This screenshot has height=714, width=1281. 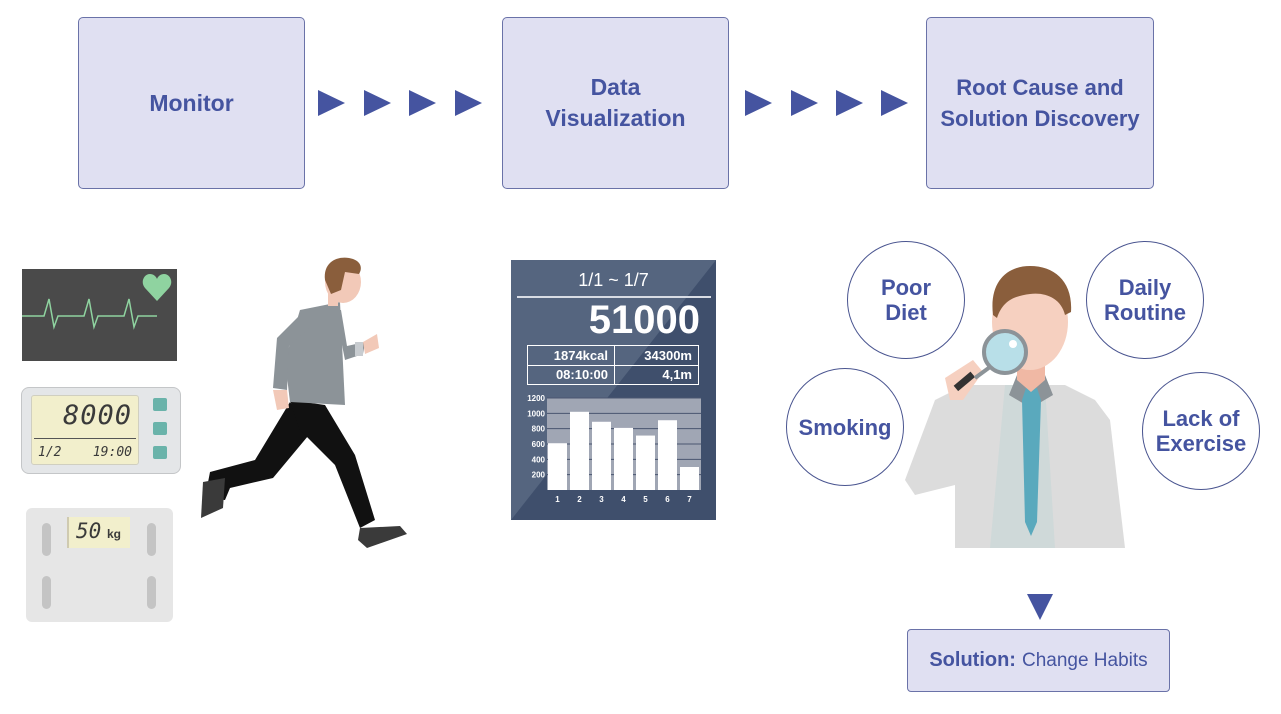 What do you see at coordinates (50, 452) in the screenshot?
I see `pedometer-date: 1/2` at bounding box center [50, 452].